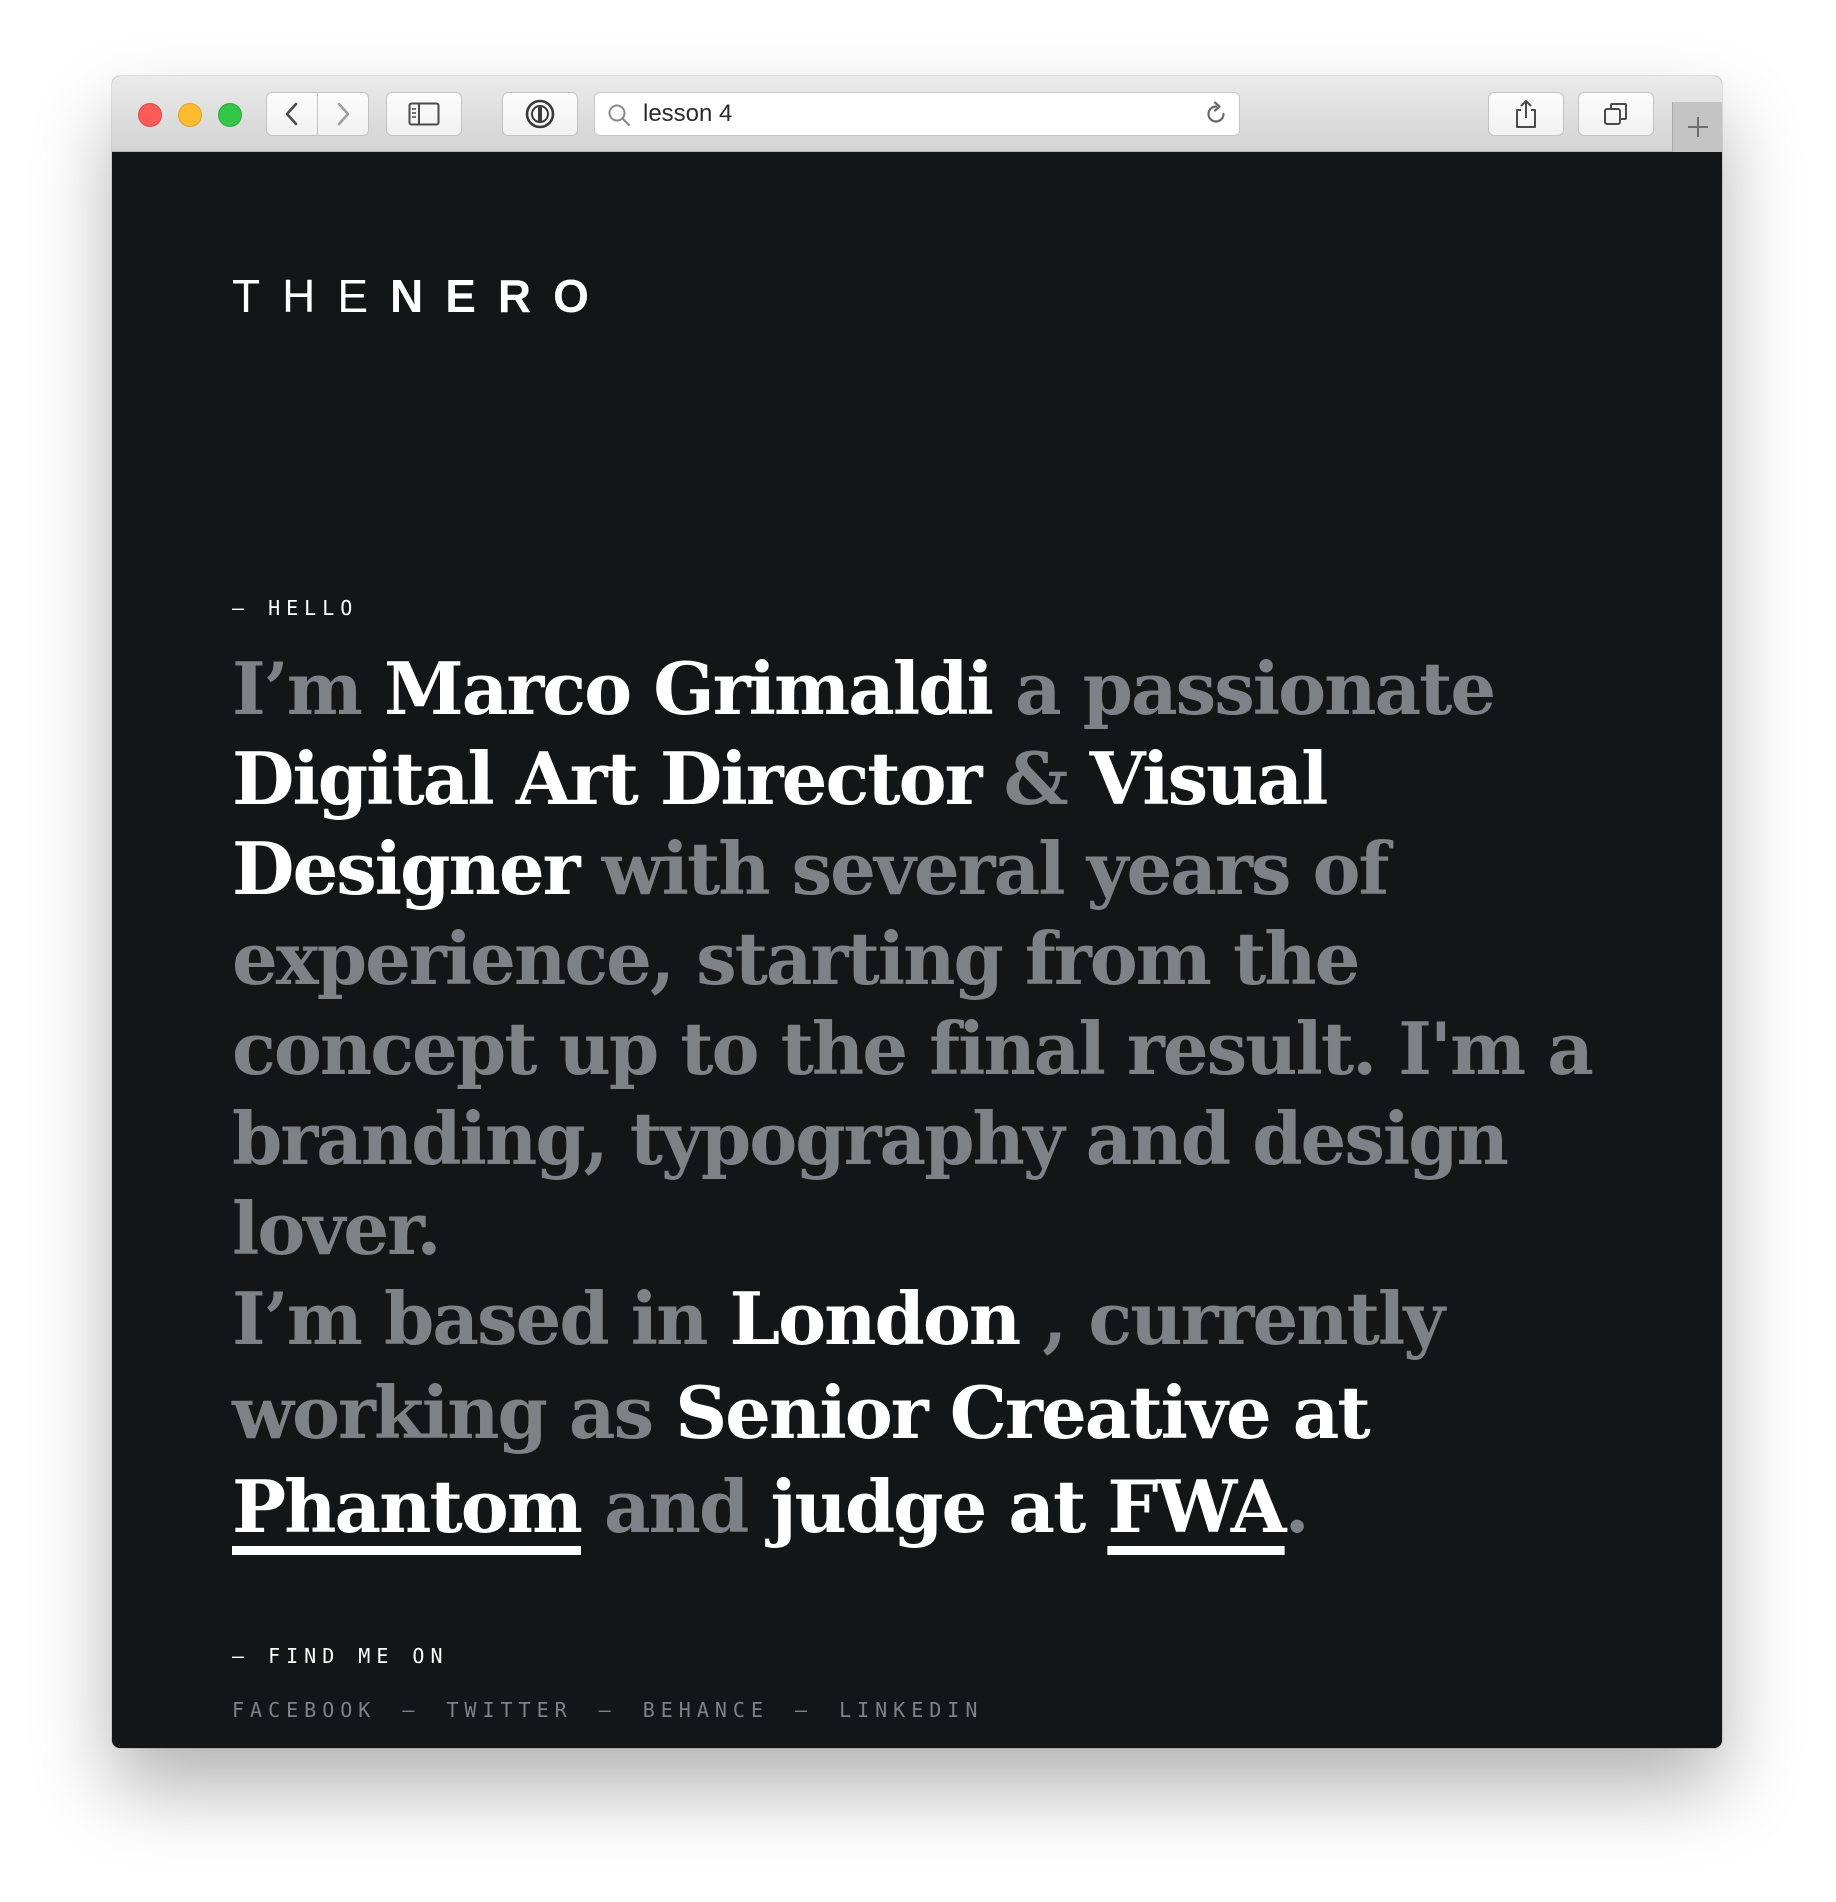 This screenshot has width=1836, height=1902. Describe the element at coordinates (706, 1710) in the screenshot. I see `behance-link: BEHANCE` at that location.